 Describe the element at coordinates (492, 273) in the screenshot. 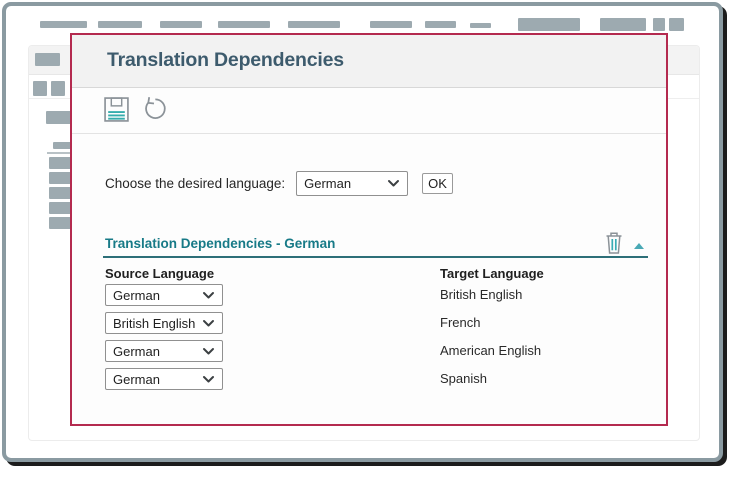

I see `target-language-header: Target Language` at that location.